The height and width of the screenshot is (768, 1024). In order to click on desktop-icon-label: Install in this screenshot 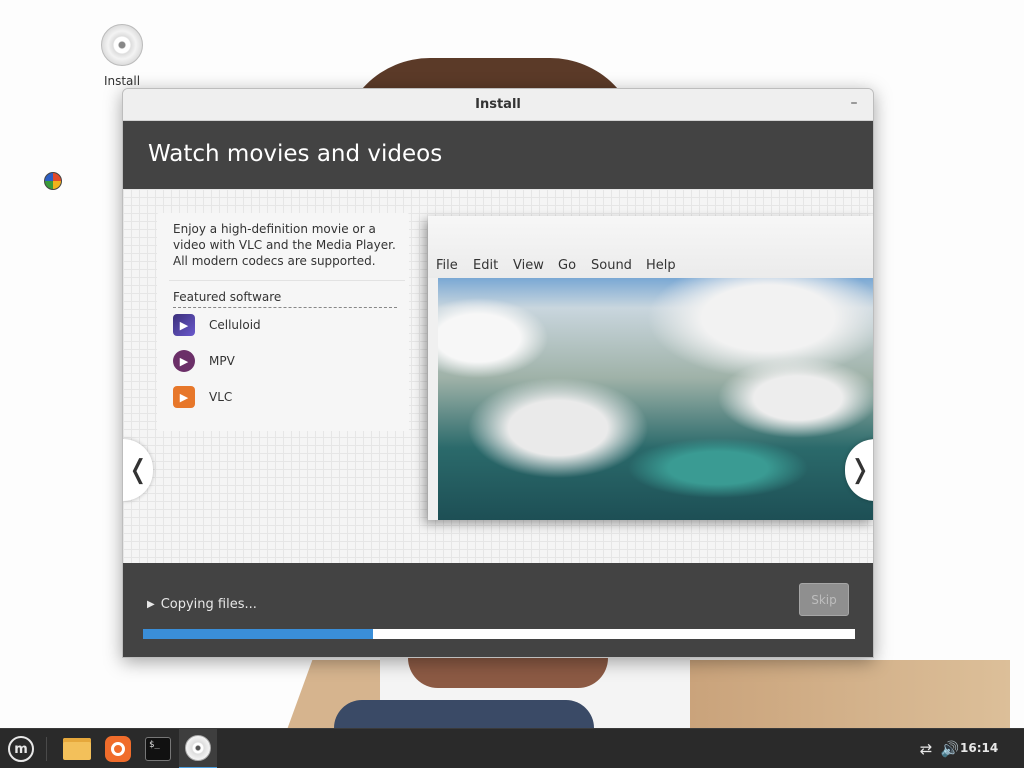, I will do `click(122, 81)`.